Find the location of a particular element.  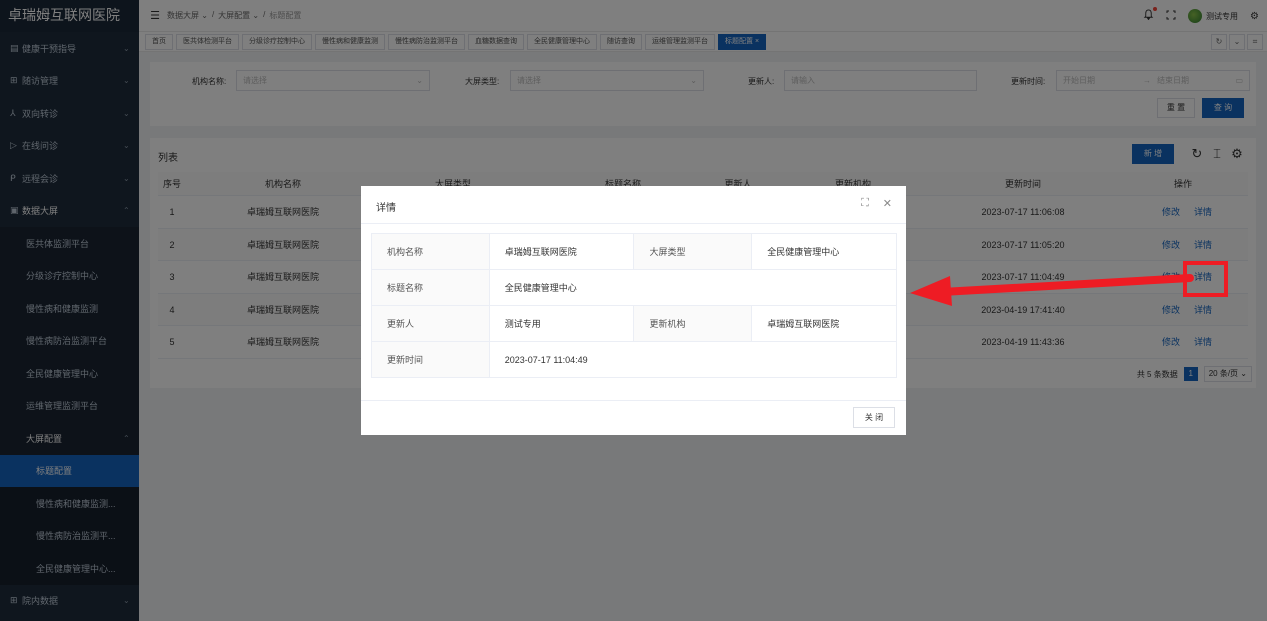

type-label: 大屏类型 is located at coordinates (693, 251).